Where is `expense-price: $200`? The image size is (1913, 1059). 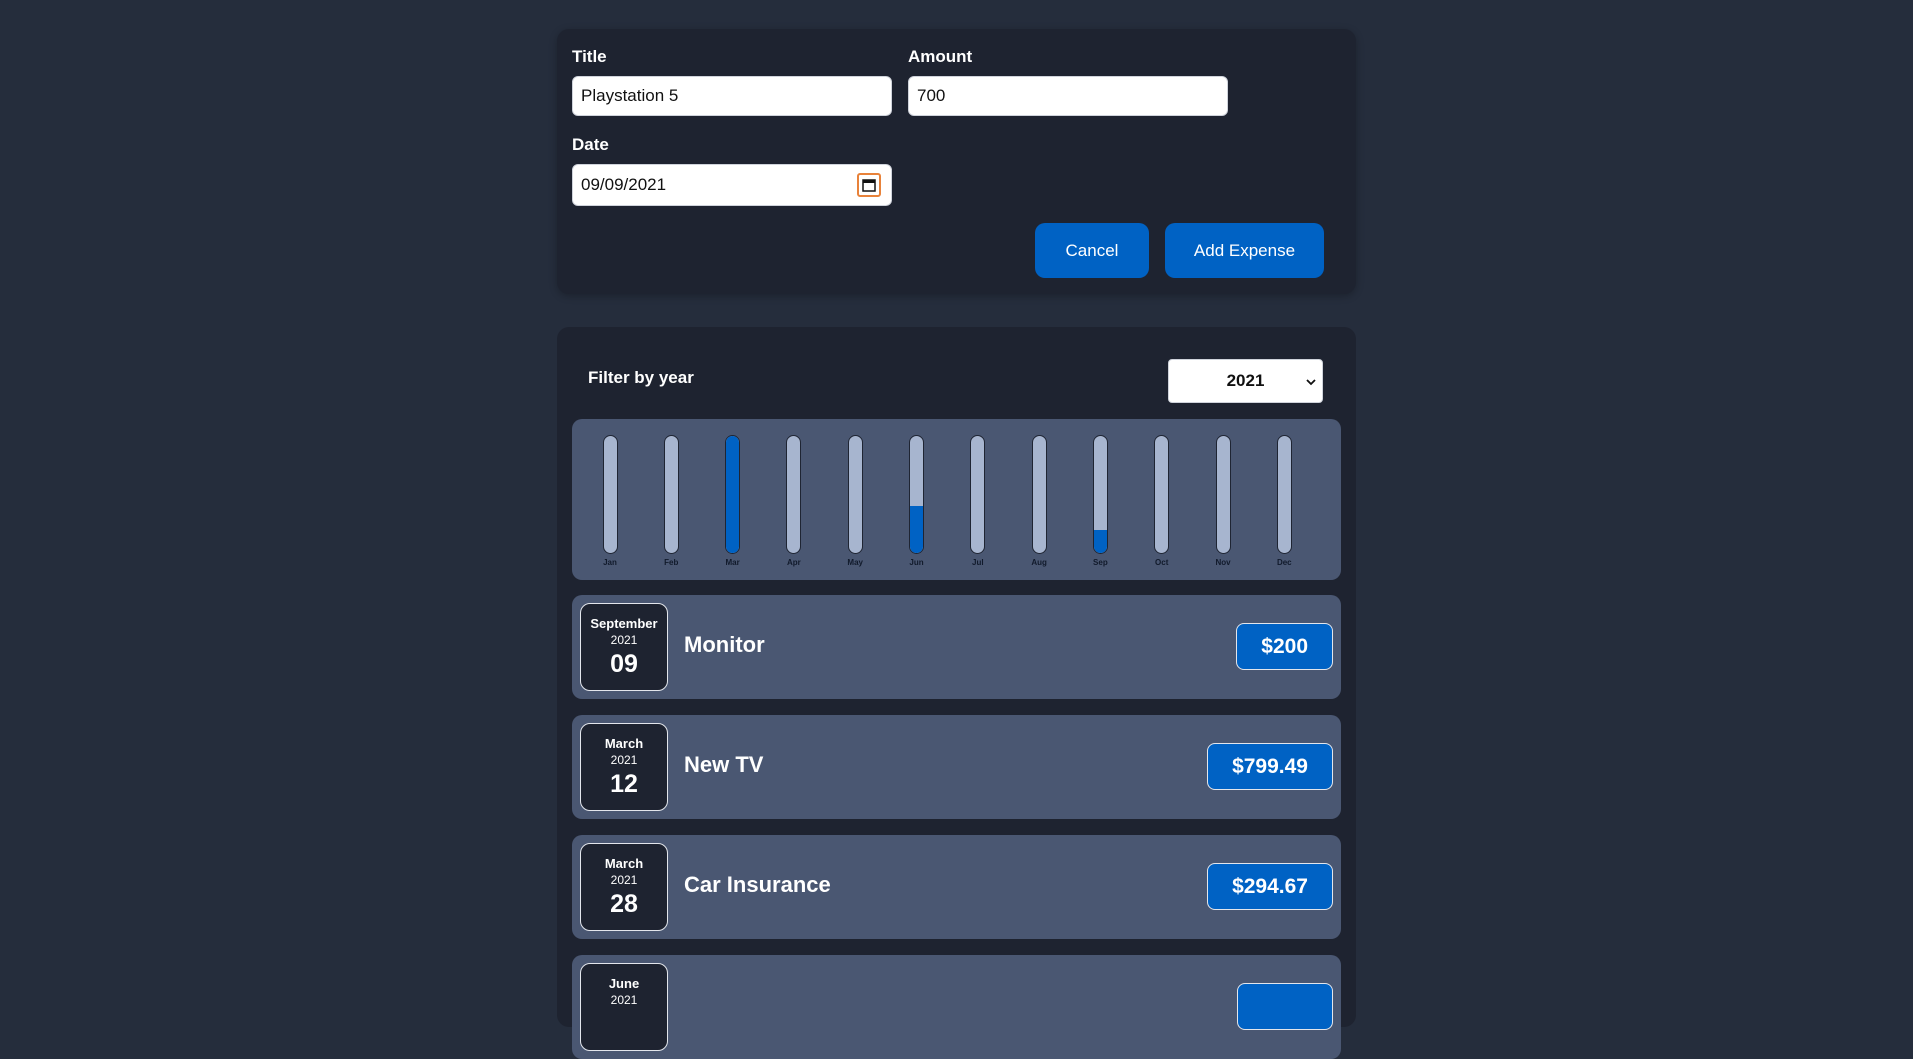 expense-price: $200 is located at coordinates (1284, 646).